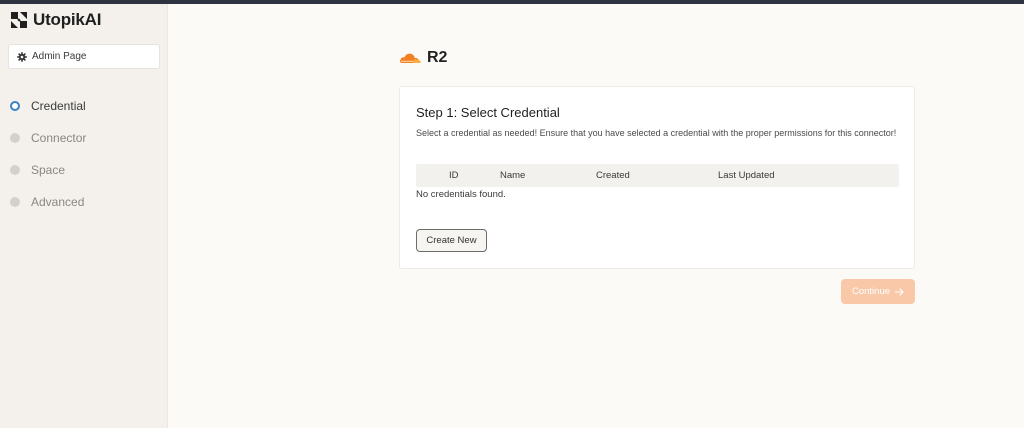 Image resolution: width=1024 pixels, height=428 pixels. I want to click on column-header-created: Created, so click(613, 175).